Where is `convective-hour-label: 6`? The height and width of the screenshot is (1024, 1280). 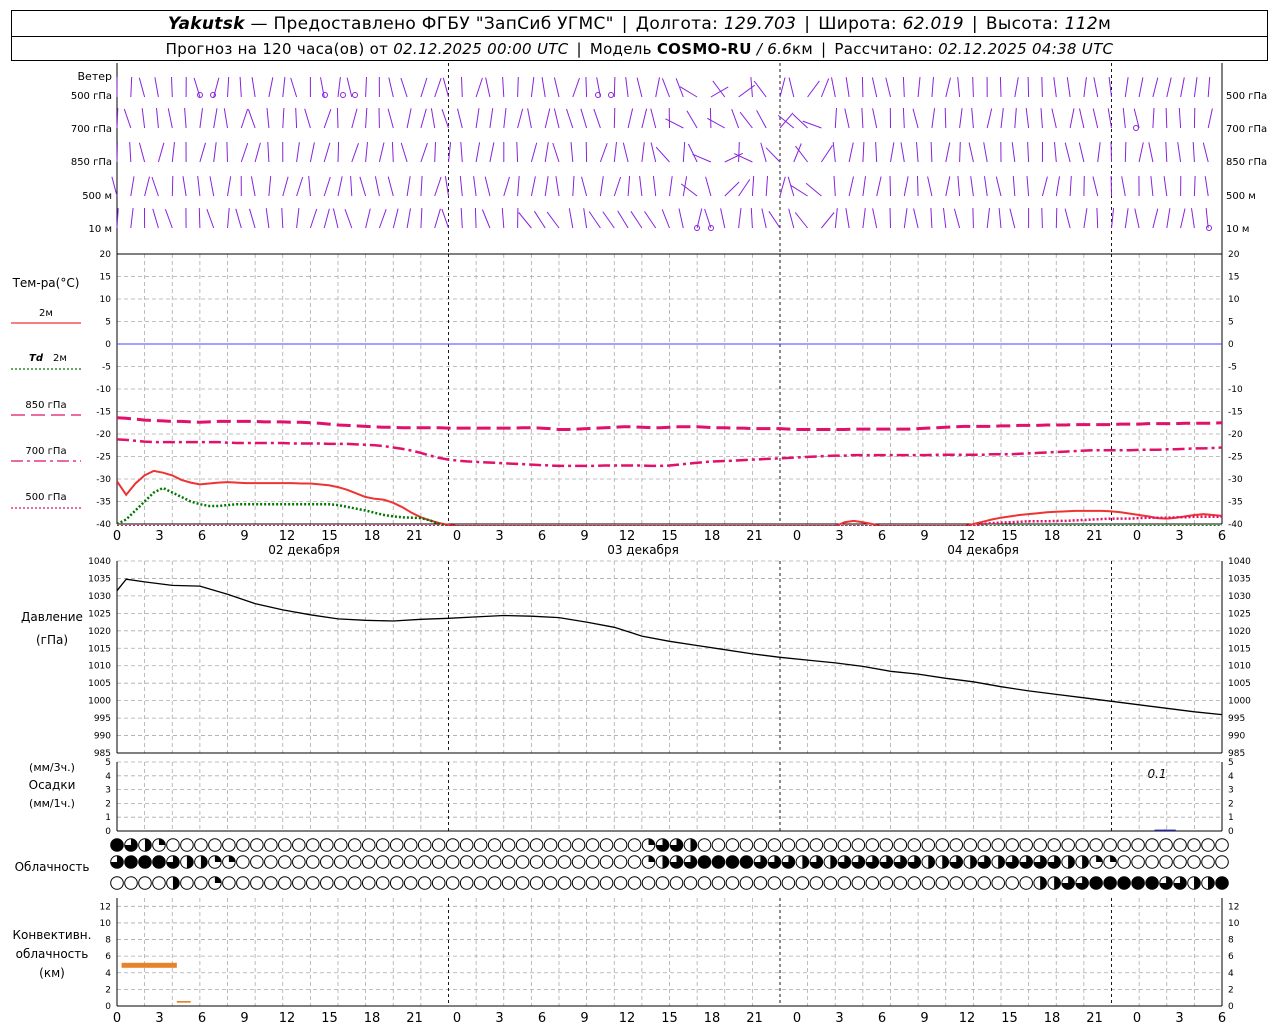 convective-hour-label: 6 is located at coordinates (202, 1017).